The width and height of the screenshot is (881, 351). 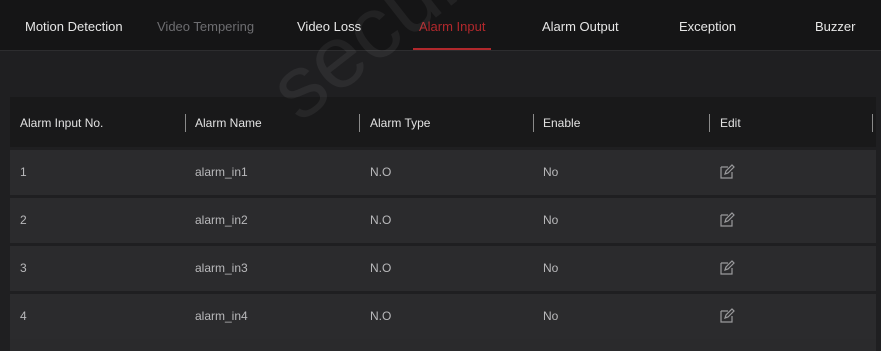 I want to click on cell-alarm-input-no: 2, so click(x=23, y=220).